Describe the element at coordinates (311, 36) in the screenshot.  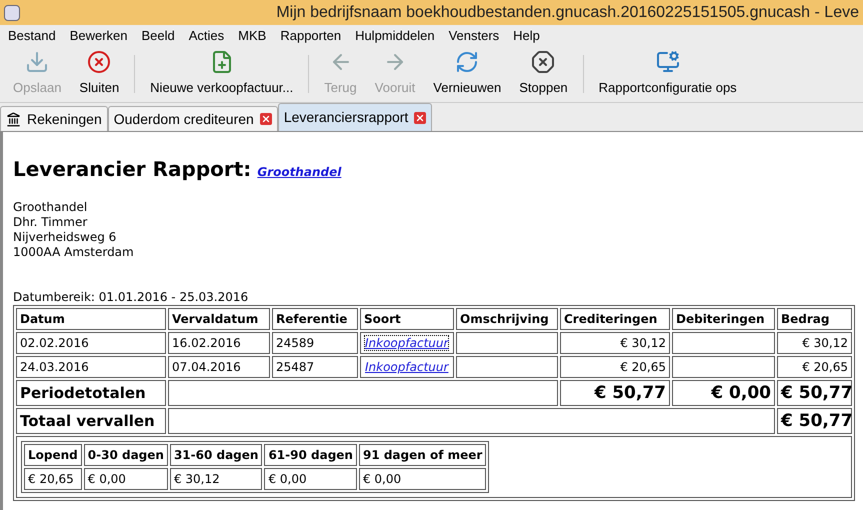
I see `menu-item: Rapporten` at that location.